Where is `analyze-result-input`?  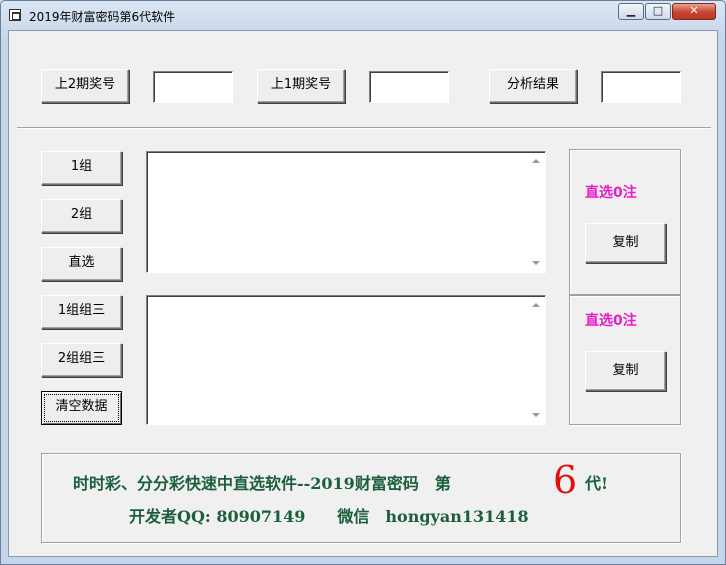
analyze-result-input is located at coordinates (641, 87).